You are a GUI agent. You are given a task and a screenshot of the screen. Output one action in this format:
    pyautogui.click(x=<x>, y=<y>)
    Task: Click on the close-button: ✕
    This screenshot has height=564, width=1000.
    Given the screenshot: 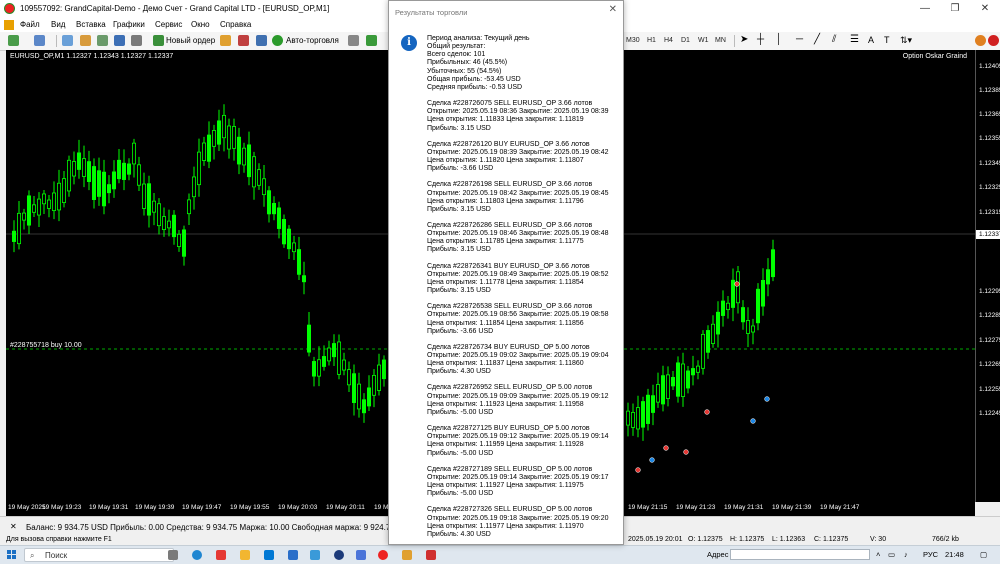 What is the action you would take?
    pyautogui.click(x=985, y=9)
    